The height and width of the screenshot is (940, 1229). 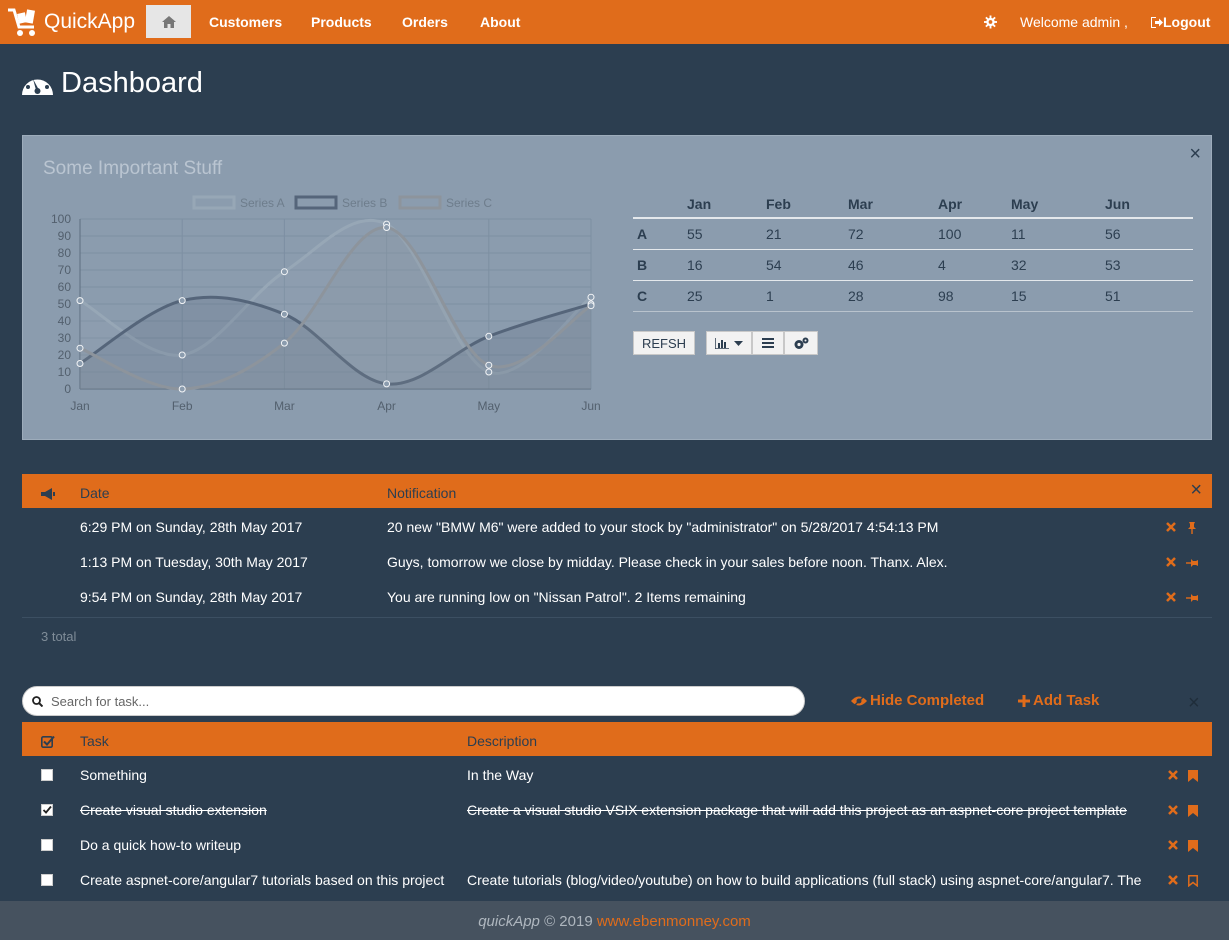 What do you see at coordinates (617, 739) in the screenshot?
I see `tasks-header: Task Description` at bounding box center [617, 739].